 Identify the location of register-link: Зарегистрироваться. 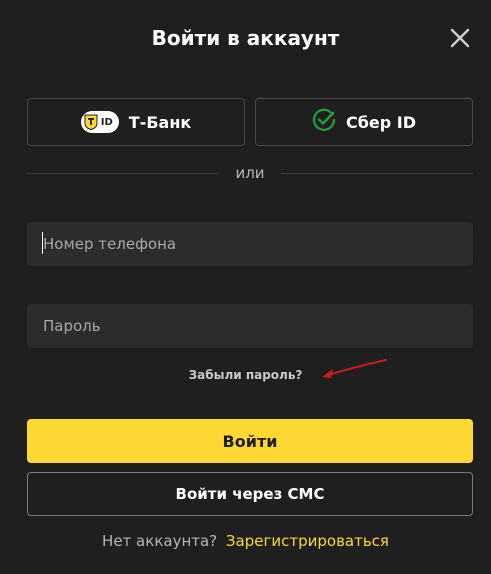
(307, 541).